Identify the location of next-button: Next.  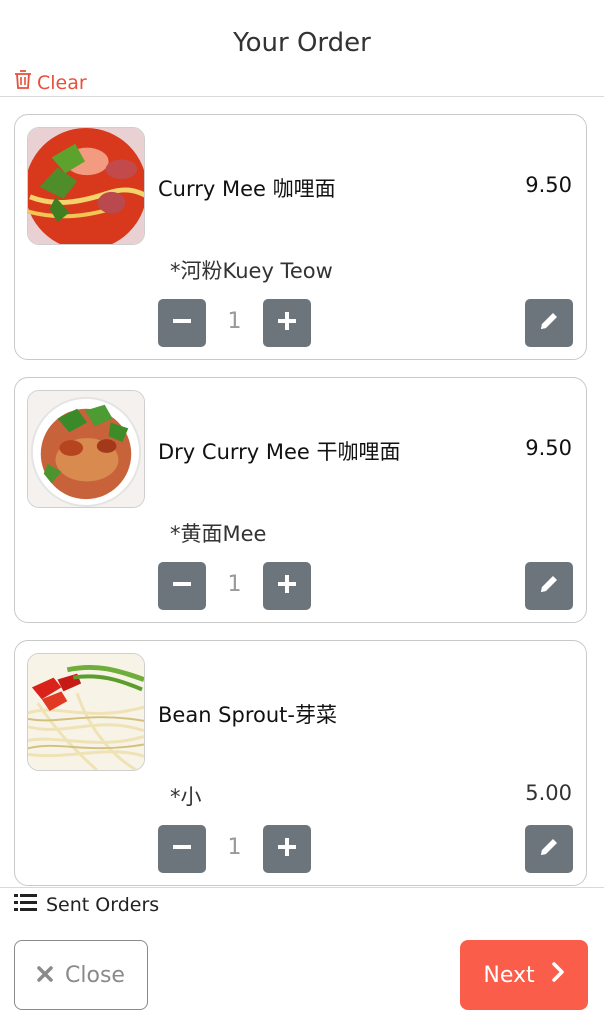
(524, 975).